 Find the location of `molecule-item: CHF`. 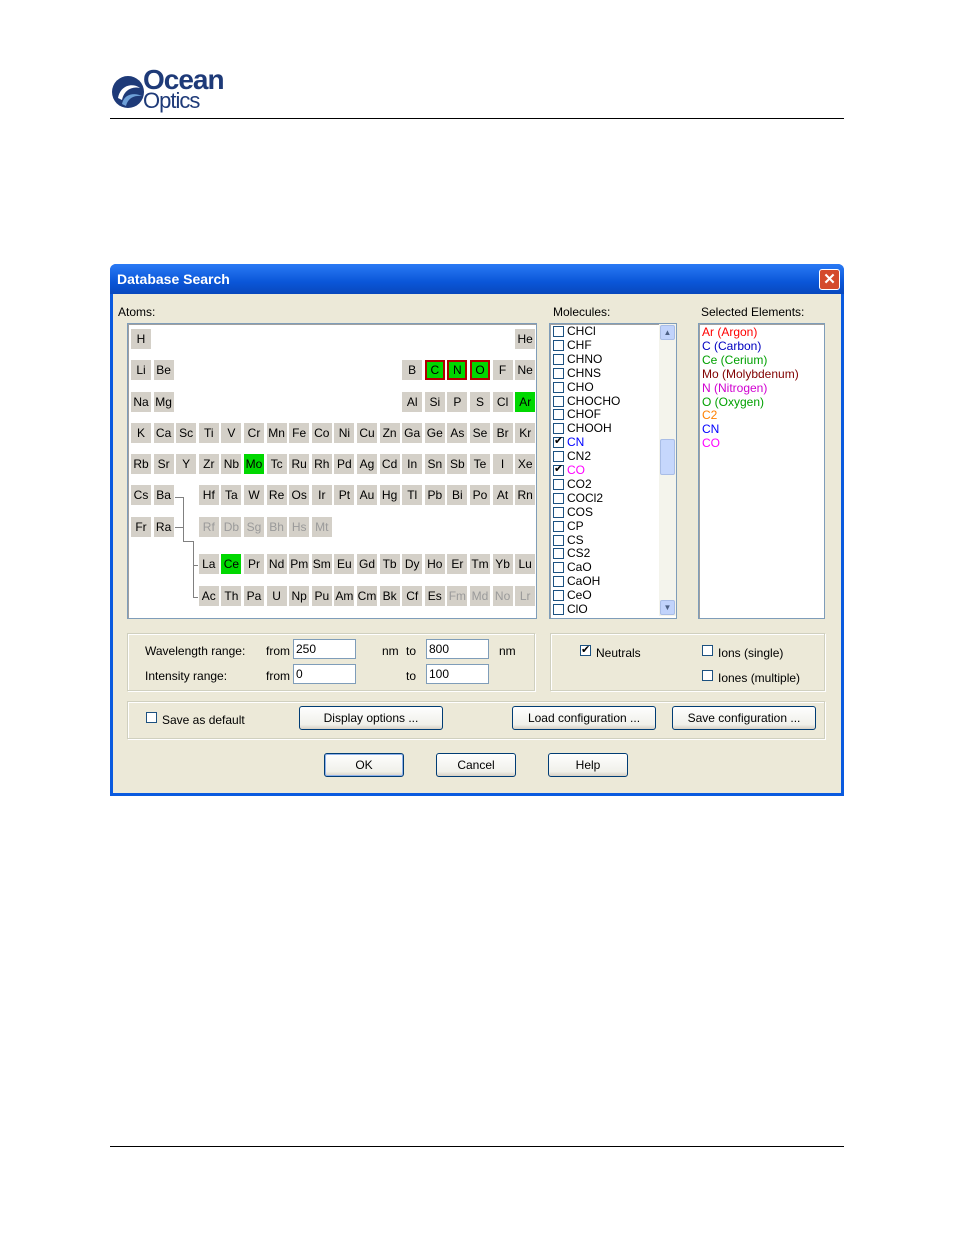

molecule-item: CHF is located at coordinates (572, 345).